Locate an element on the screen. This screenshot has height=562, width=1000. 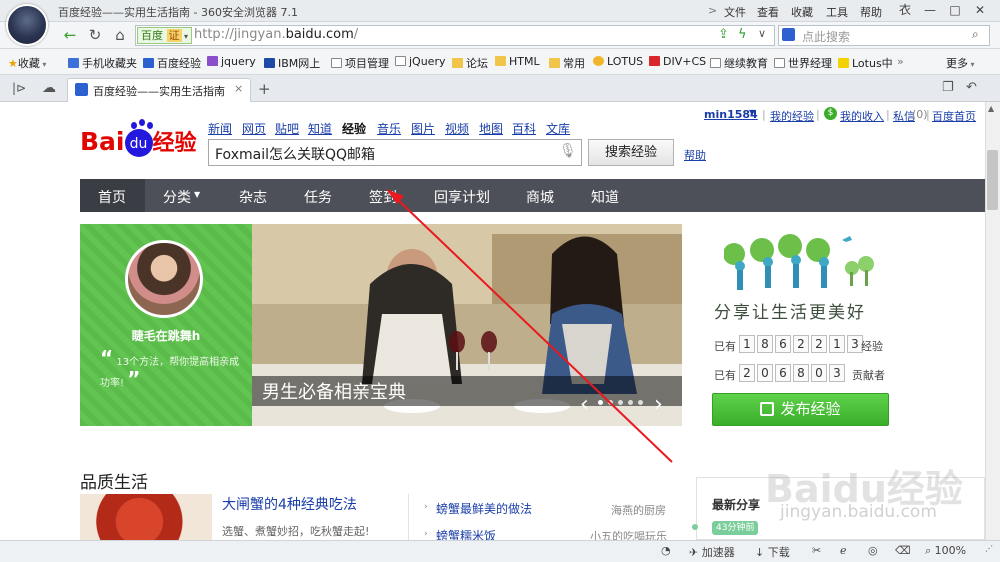
ie-icon: ℯ is located at coordinates (843, 550).